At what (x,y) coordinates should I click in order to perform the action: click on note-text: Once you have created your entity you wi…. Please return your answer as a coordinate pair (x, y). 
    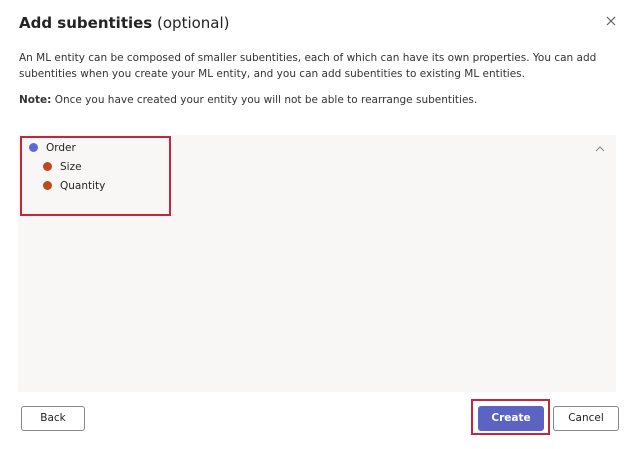
    Looking at the image, I should click on (266, 100).